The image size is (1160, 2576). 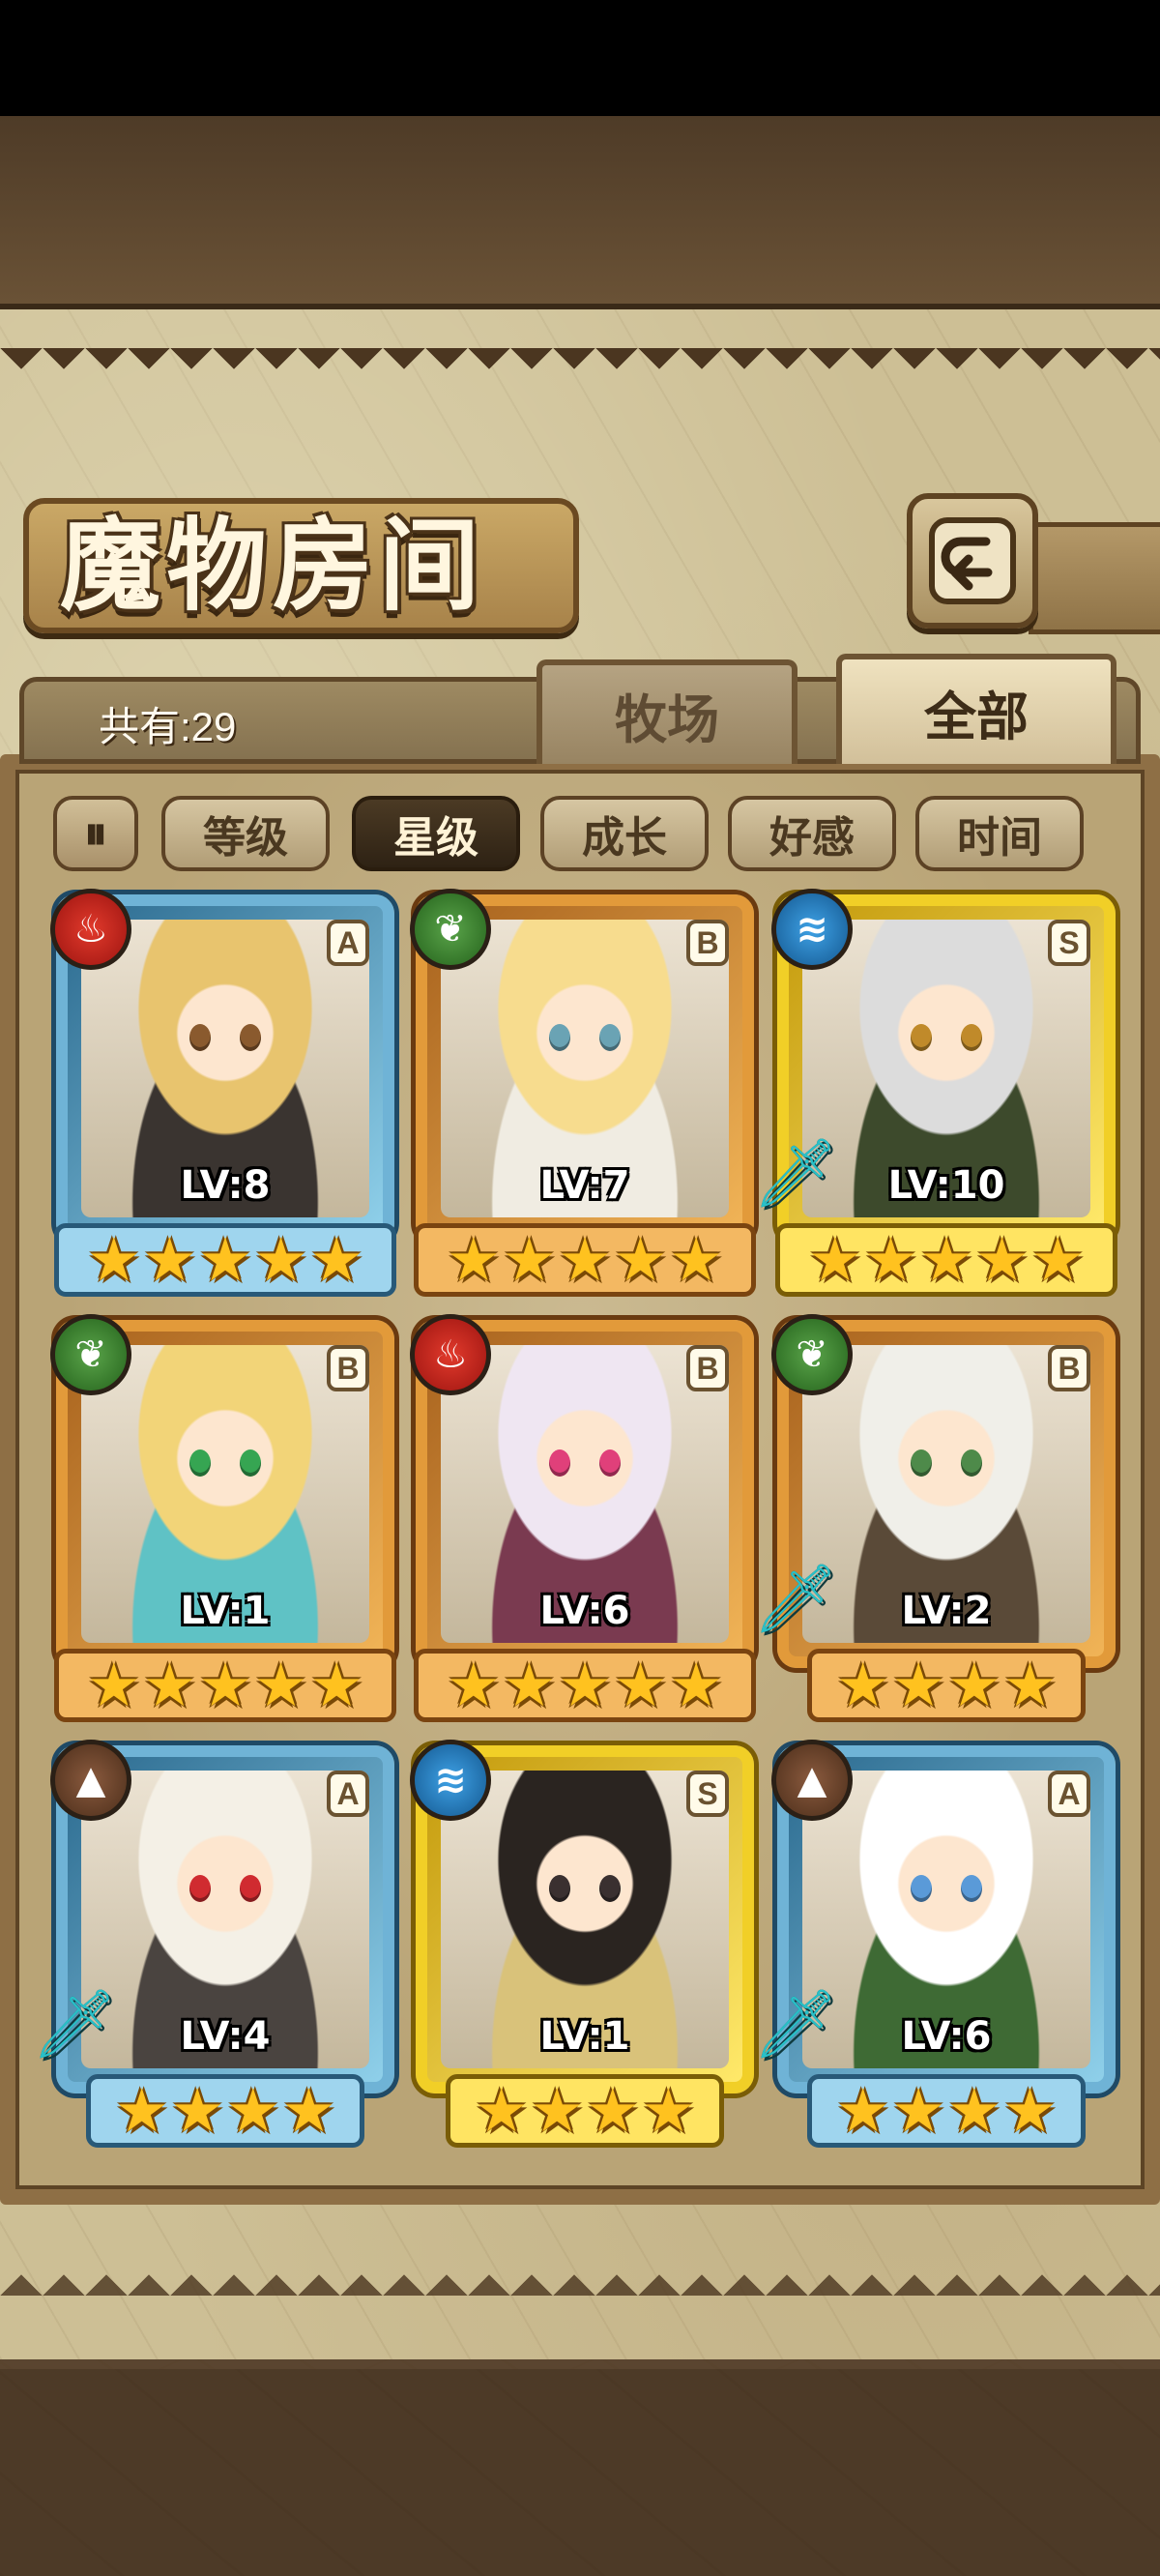 I want to click on sort-toggle-icon: ⏸, so click(x=95, y=833).